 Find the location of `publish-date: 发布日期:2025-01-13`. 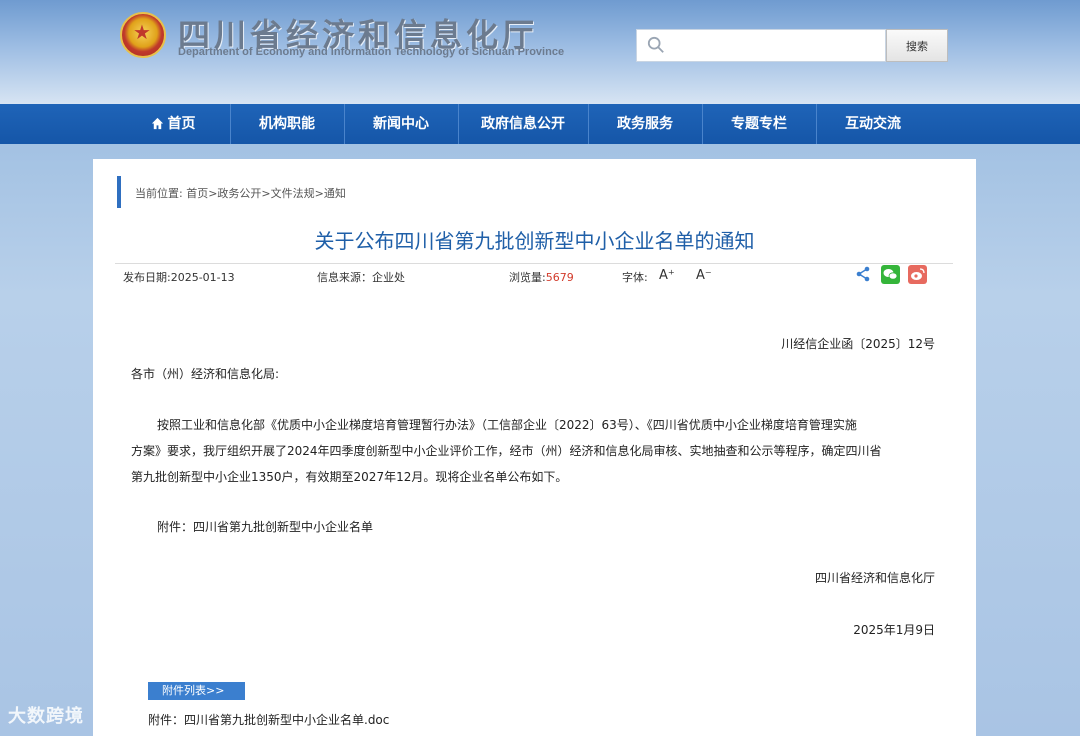

publish-date: 发布日期:2025-01-13 is located at coordinates (179, 277).